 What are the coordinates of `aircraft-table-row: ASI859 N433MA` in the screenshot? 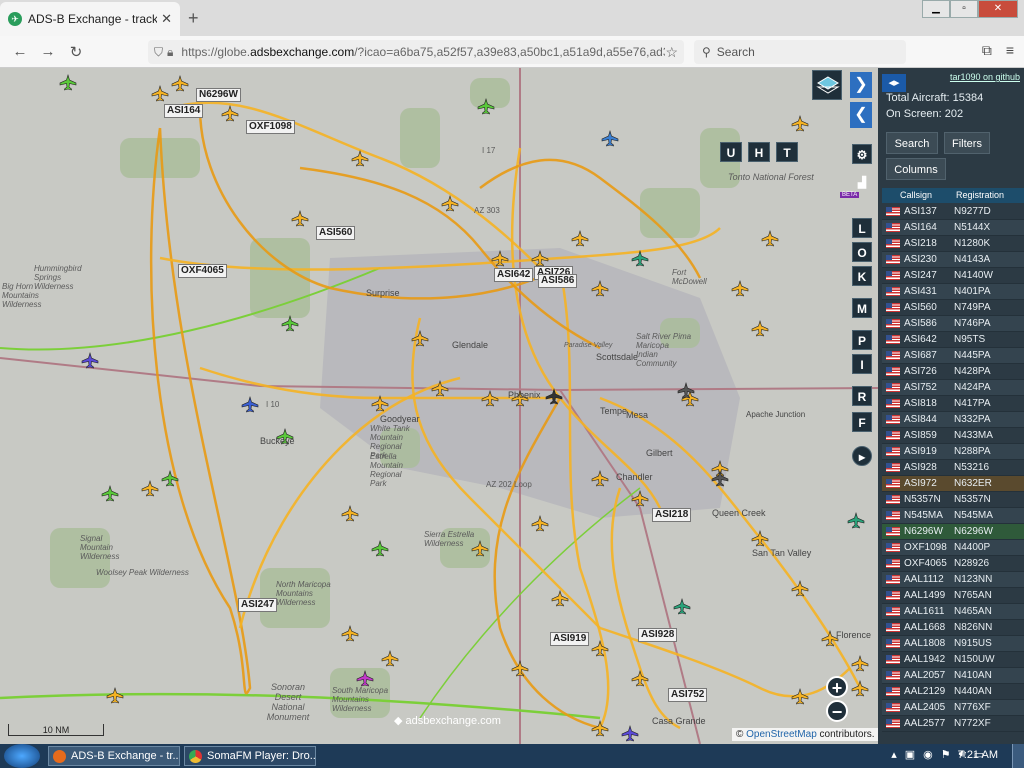 It's located at (953, 436).